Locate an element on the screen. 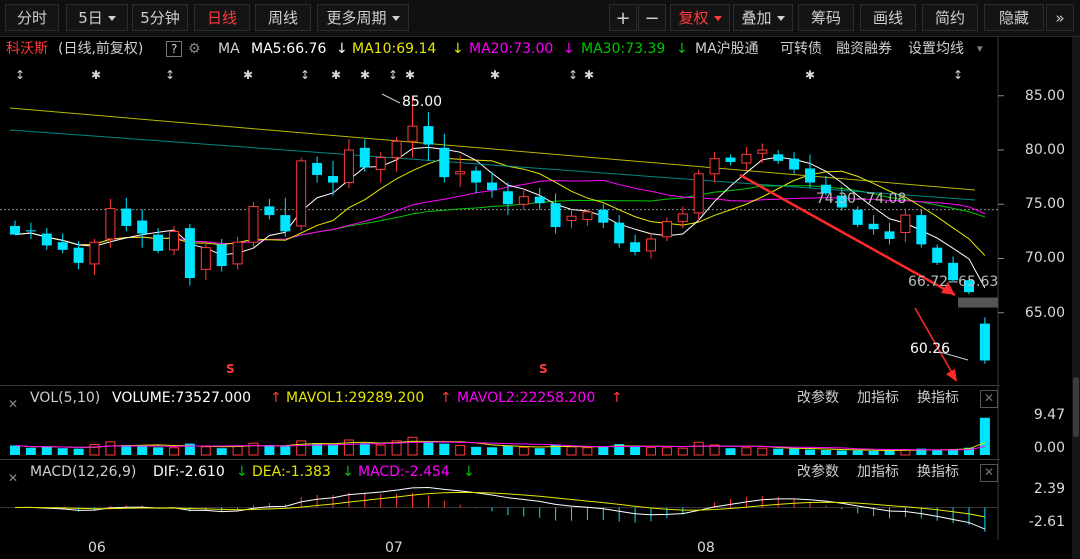  dif-value: DIF:-2.610 is located at coordinates (189, 472).